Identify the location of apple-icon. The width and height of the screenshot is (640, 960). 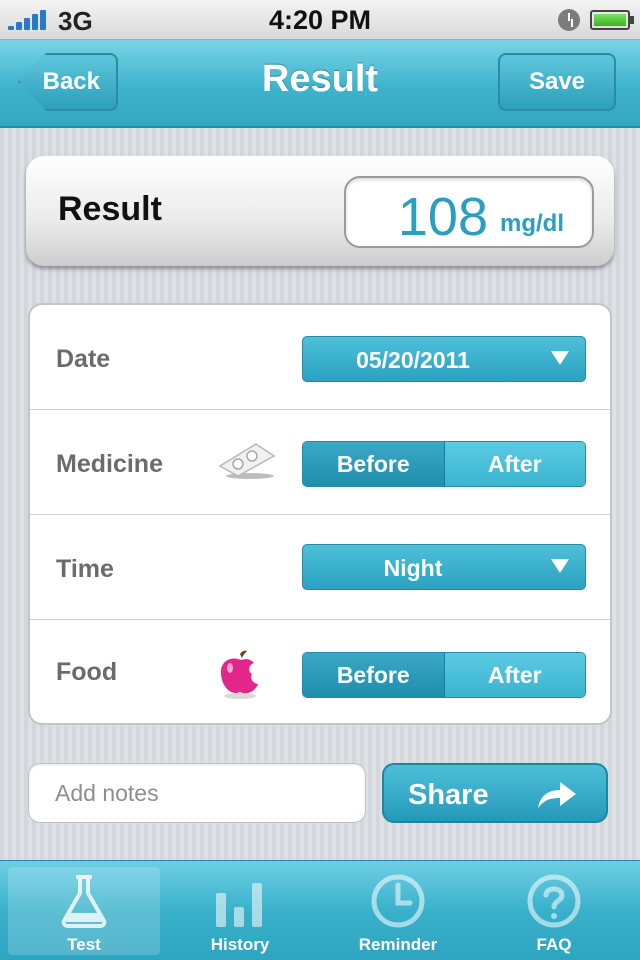
(239, 674).